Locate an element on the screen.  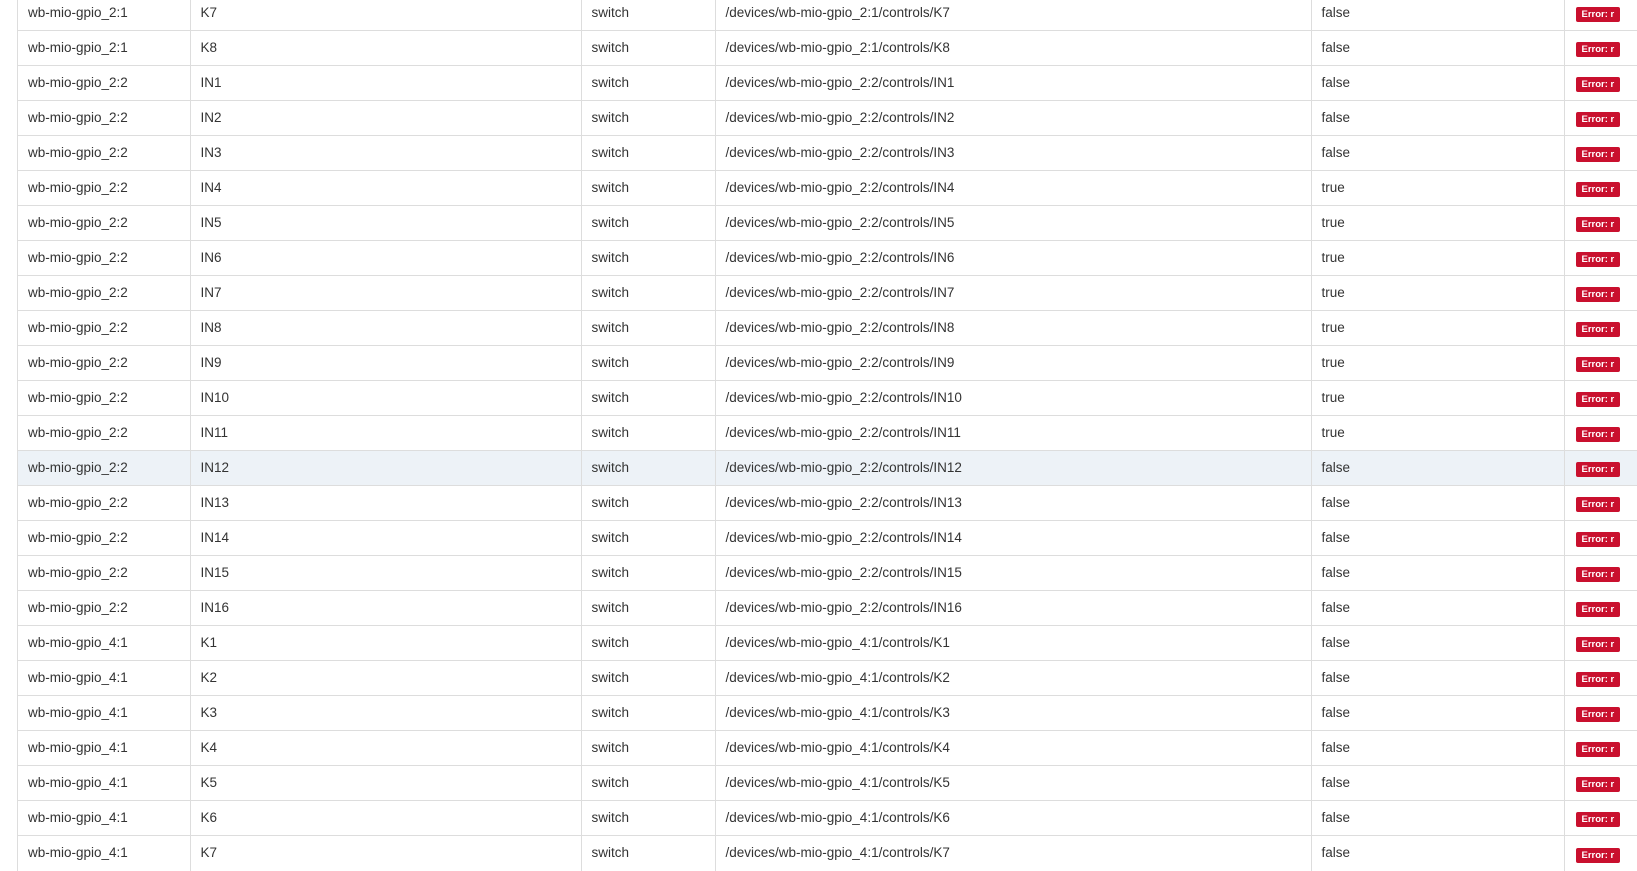
mqtt-topic-cell: /devices/wb-mio-gpio_4:1/controls/K5 is located at coordinates (1013, 783).